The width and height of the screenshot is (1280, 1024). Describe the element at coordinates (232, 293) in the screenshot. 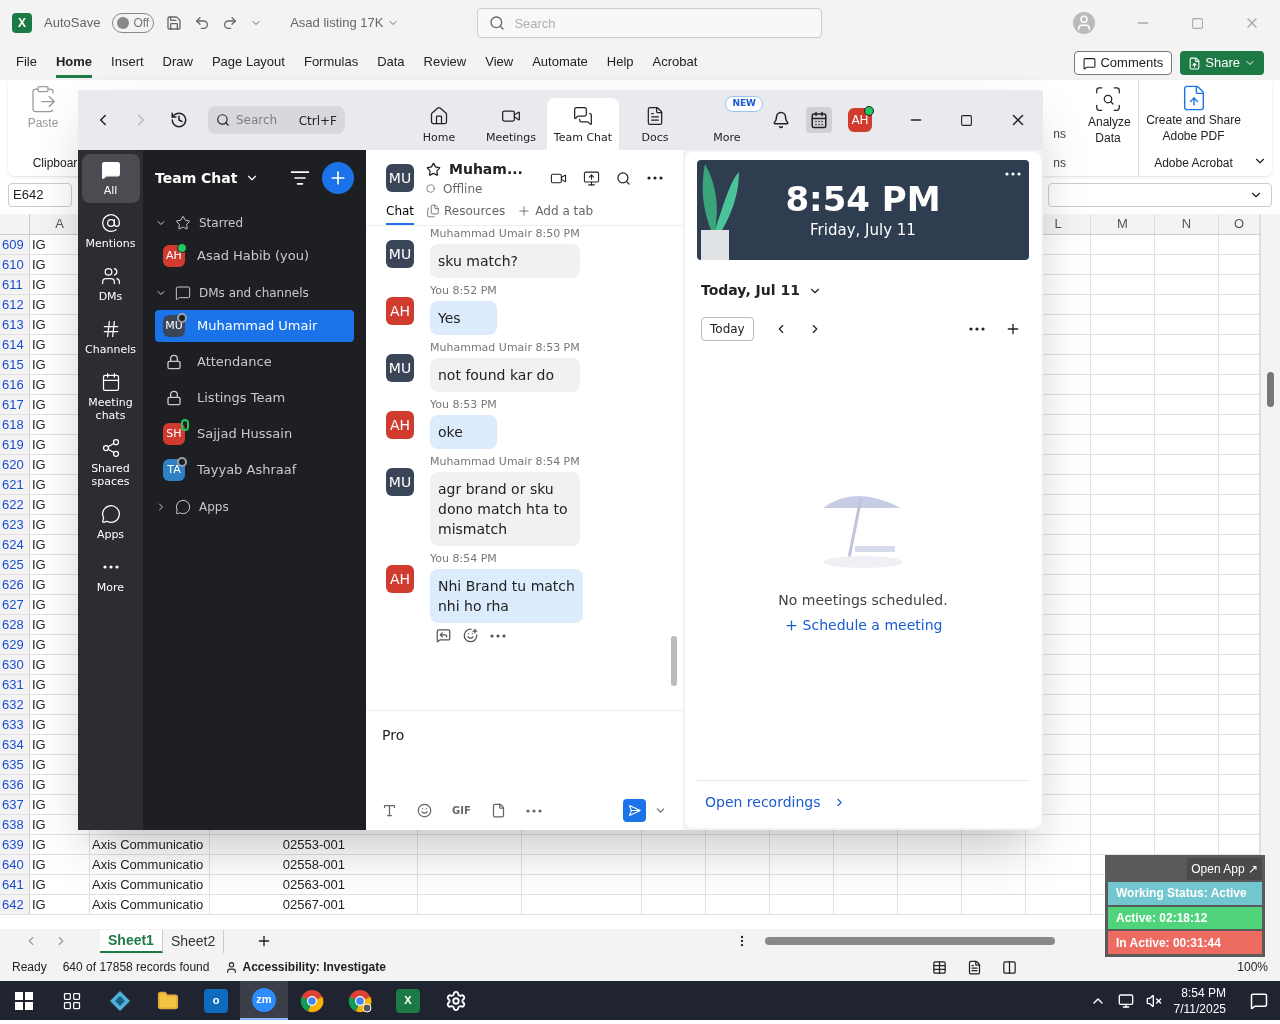

I see `section-header: DMs and channels` at that location.